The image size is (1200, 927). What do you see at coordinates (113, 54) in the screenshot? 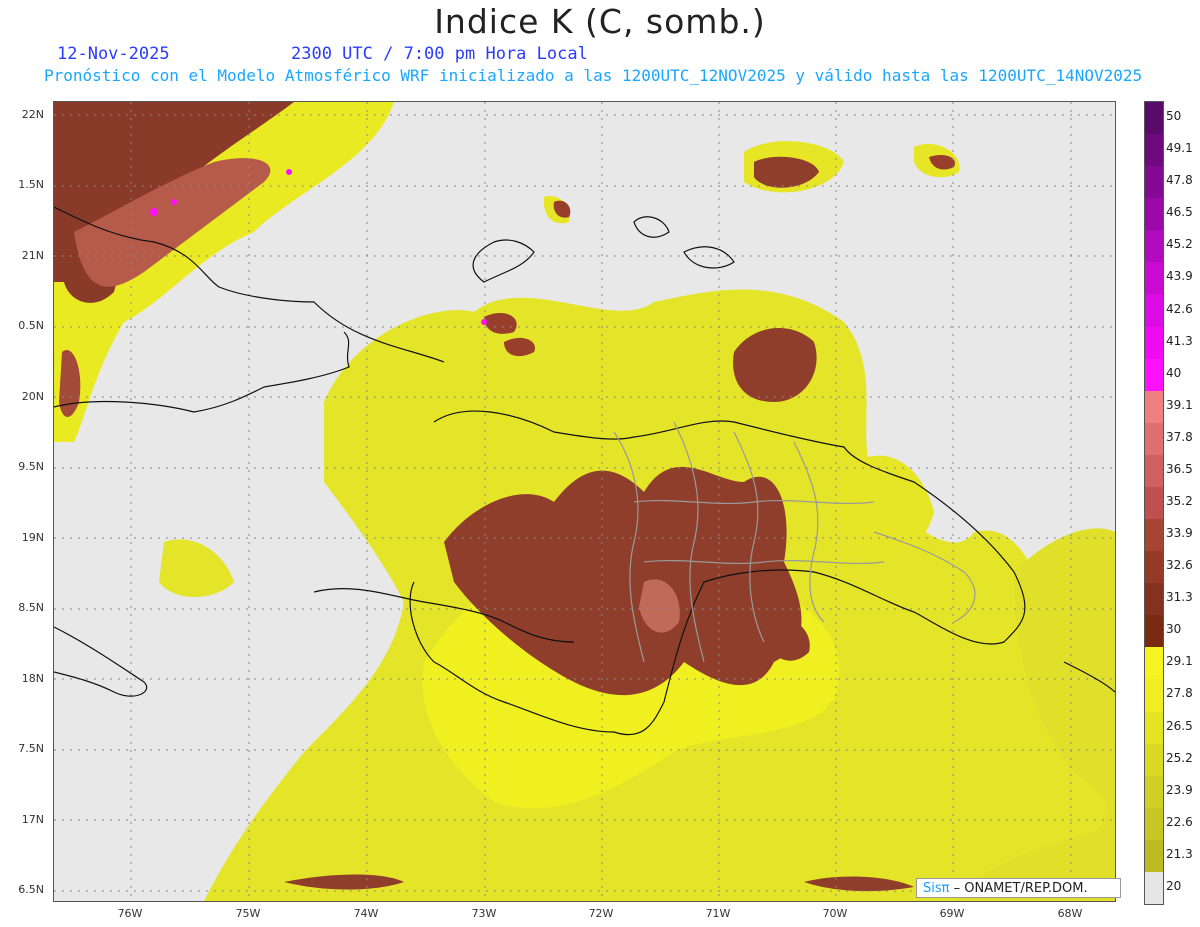
I see `forecast-date: 12-Nov-2025` at bounding box center [113, 54].